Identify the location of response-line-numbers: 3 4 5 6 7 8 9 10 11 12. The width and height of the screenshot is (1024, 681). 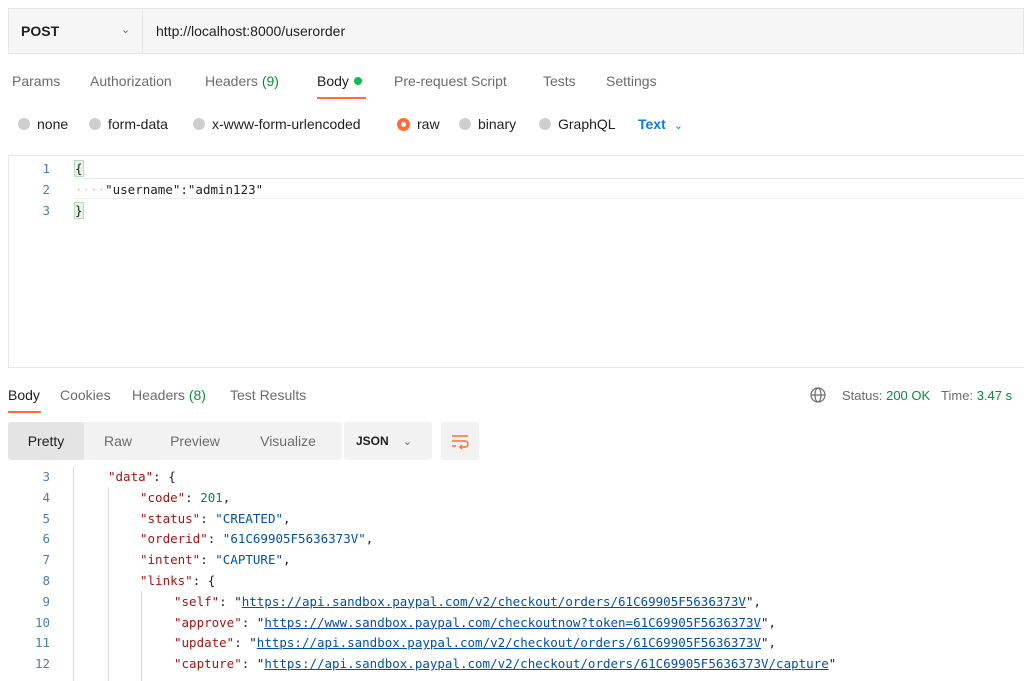
(32, 571).